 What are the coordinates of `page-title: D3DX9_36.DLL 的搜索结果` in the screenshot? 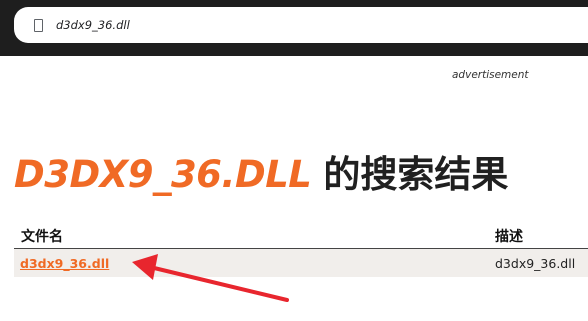 It's located at (261, 175).